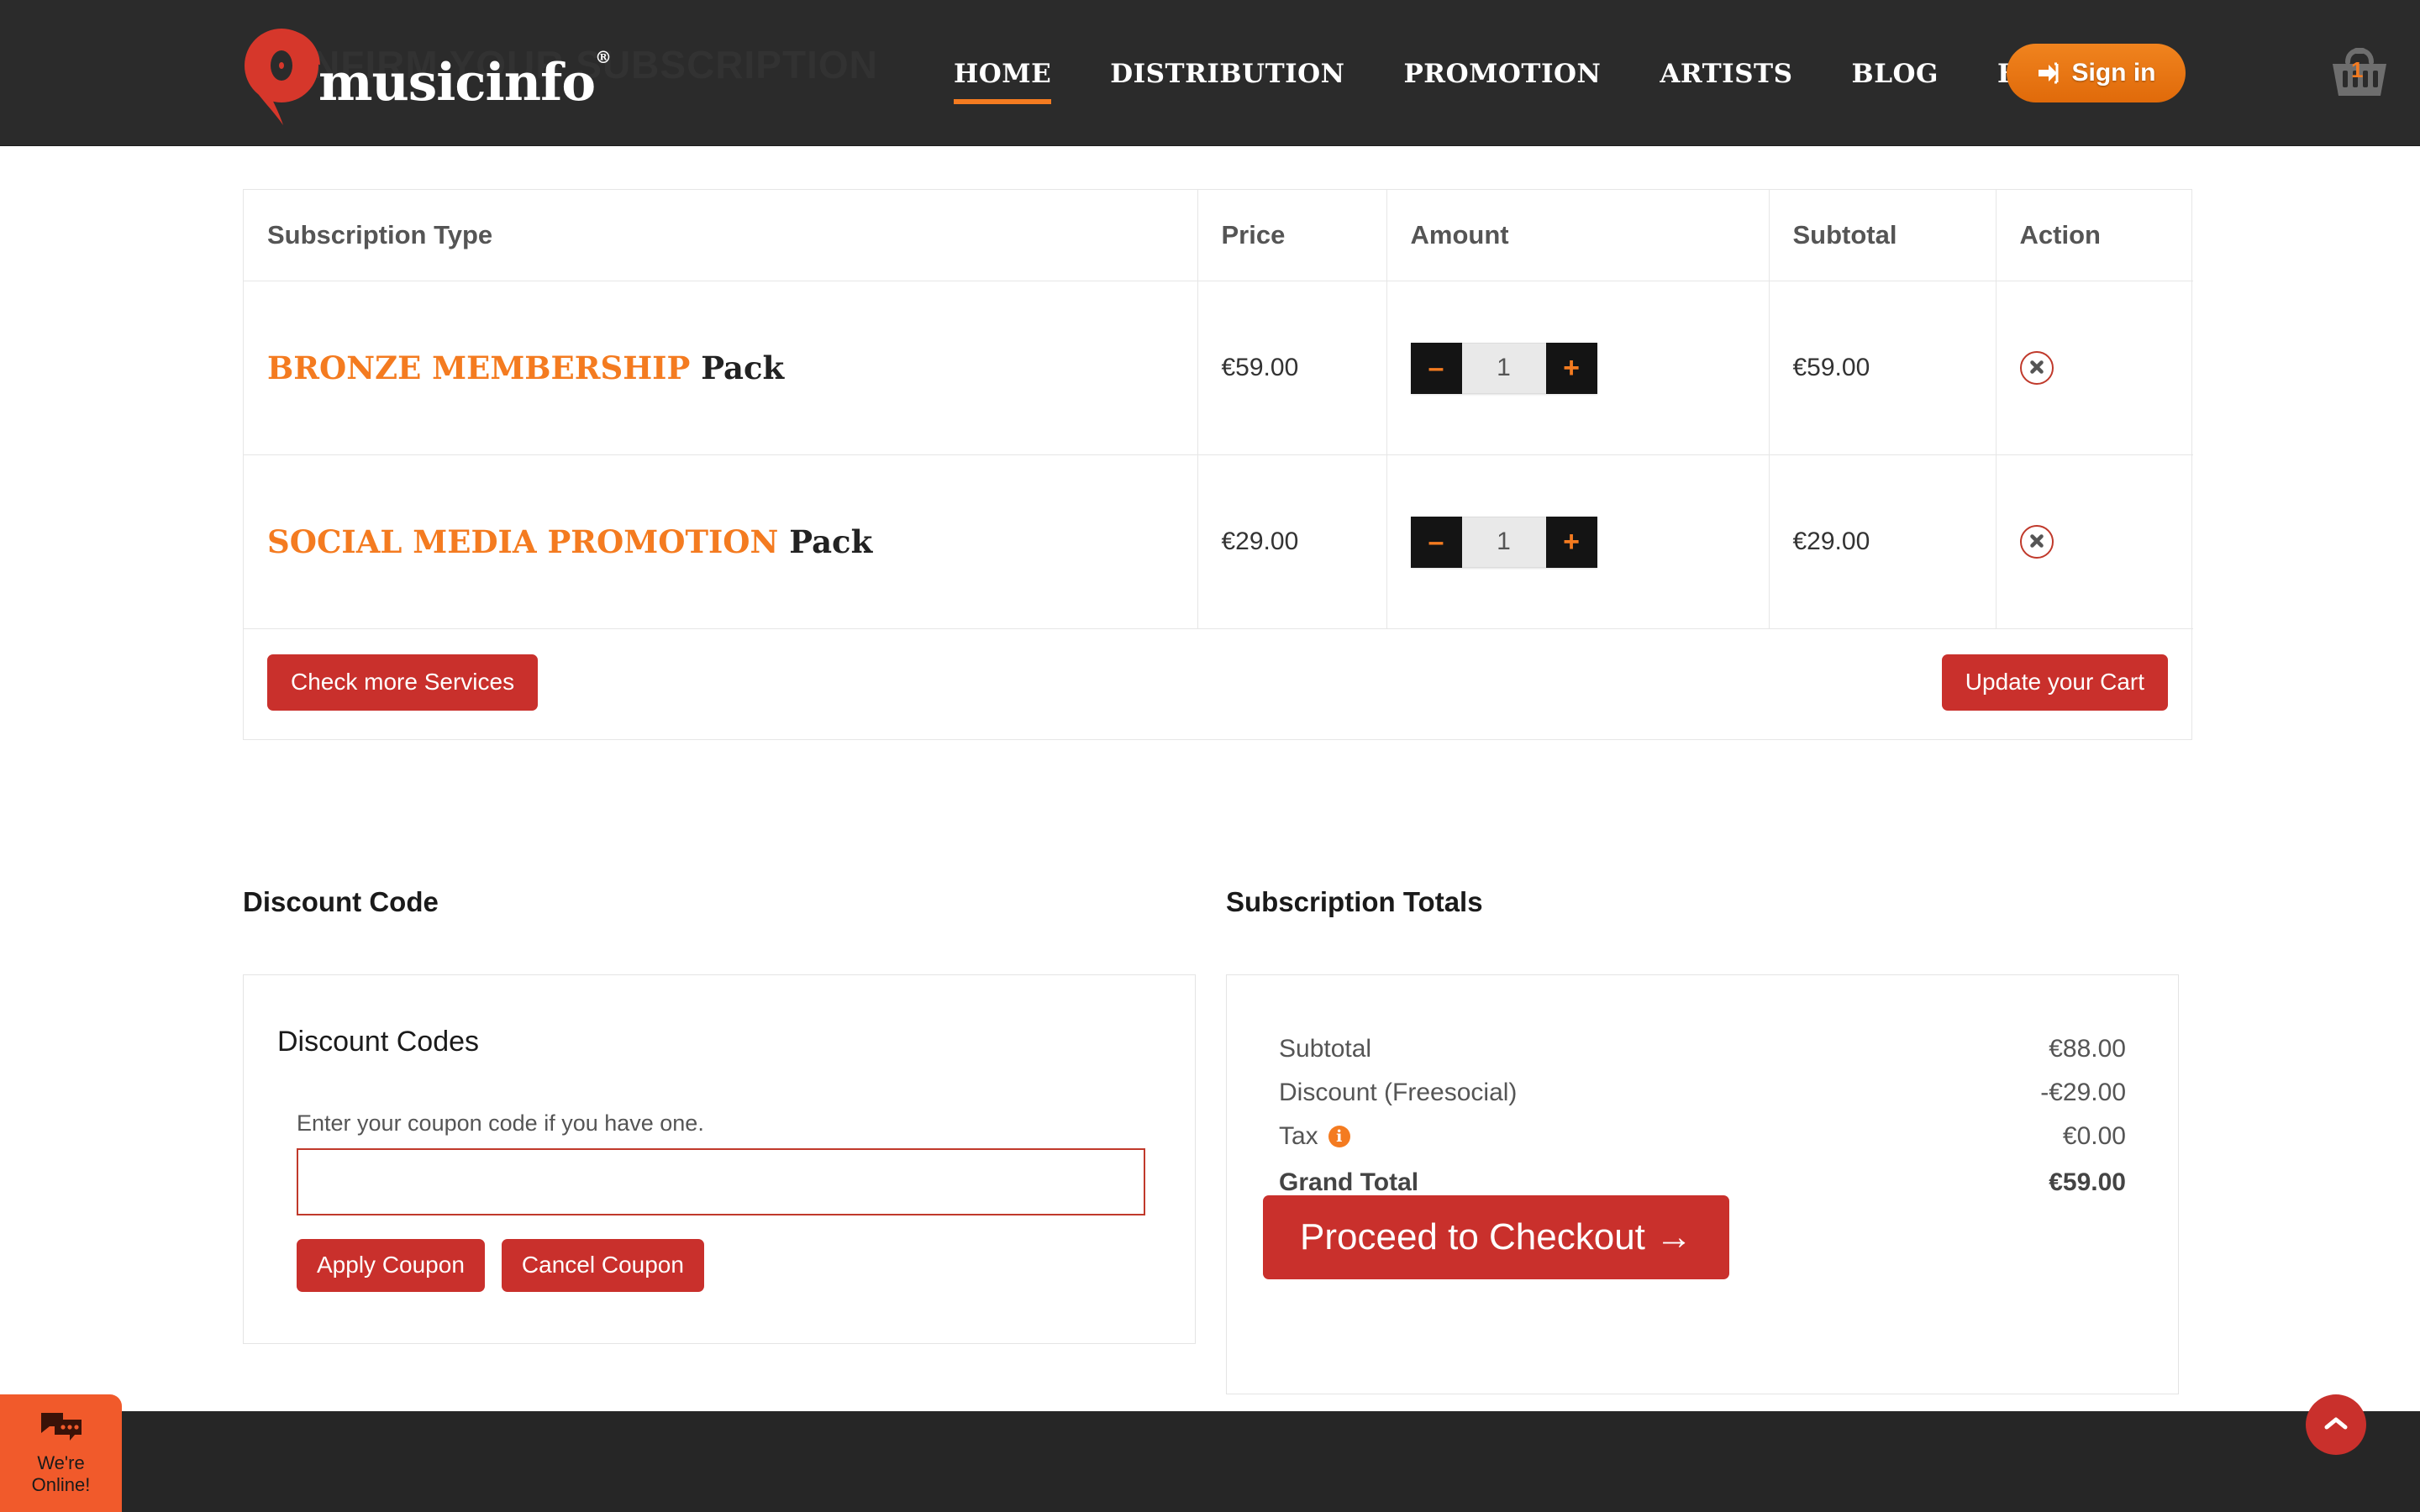 The width and height of the screenshot is (2420, 1512). What do you see at coordinates (1354, 901) in the screenshot?
I see `totals-section-title: Subscription Totals` at bounding box center [1354, 901].